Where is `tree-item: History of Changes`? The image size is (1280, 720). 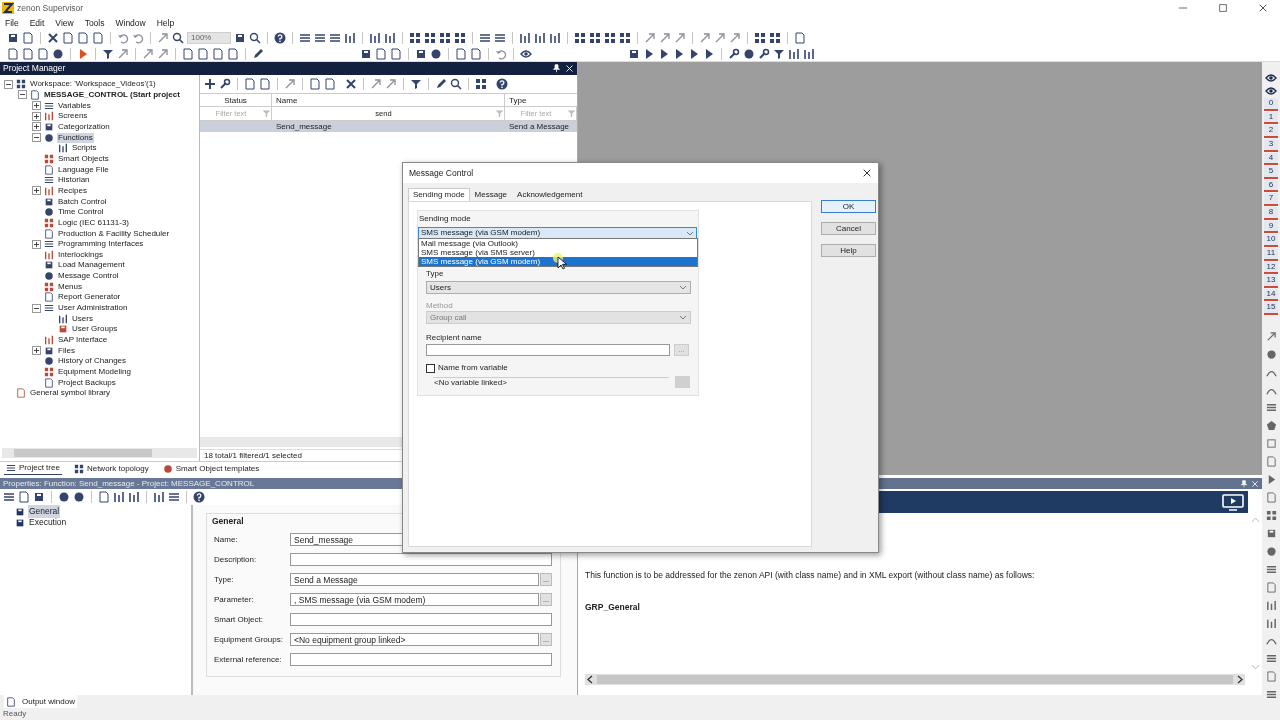
tree-item: History of Changes is located at coordinates (92, 361).